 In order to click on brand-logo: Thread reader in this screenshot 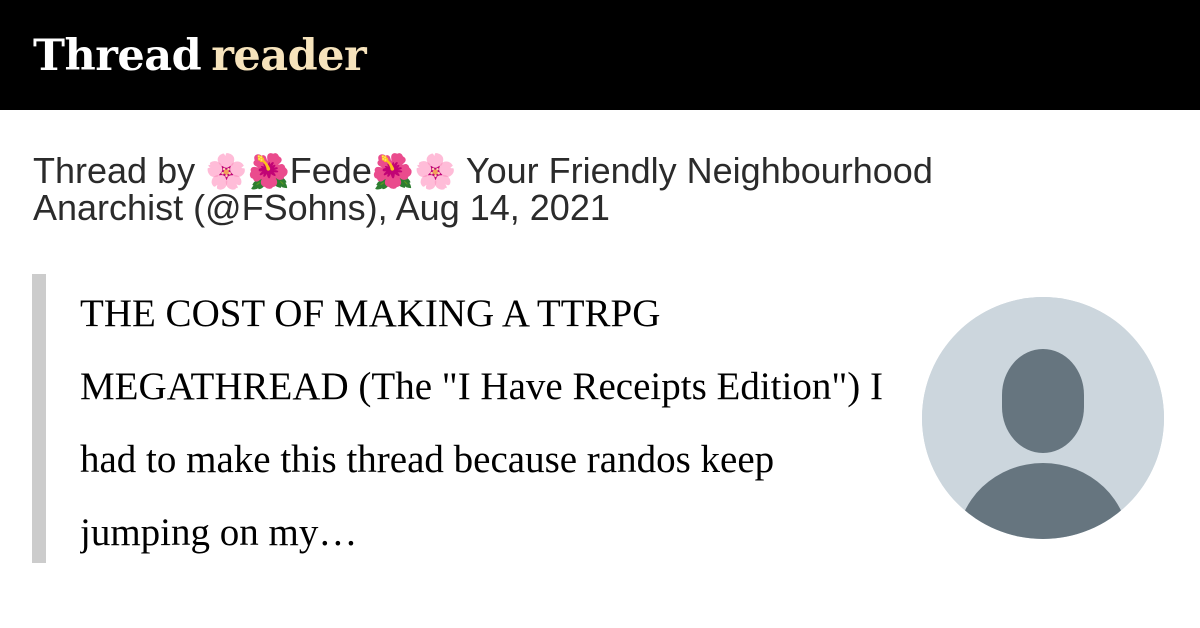, I will do `click(200, 56)`.